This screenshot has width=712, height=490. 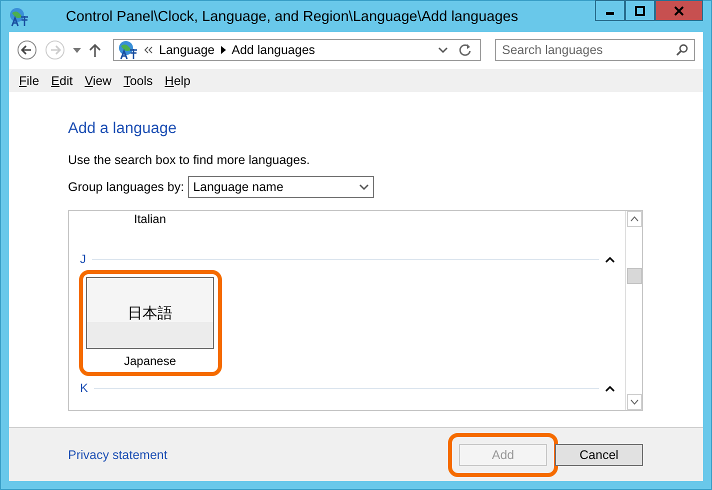 I want to click on up-button, so click(x=95, y=50).